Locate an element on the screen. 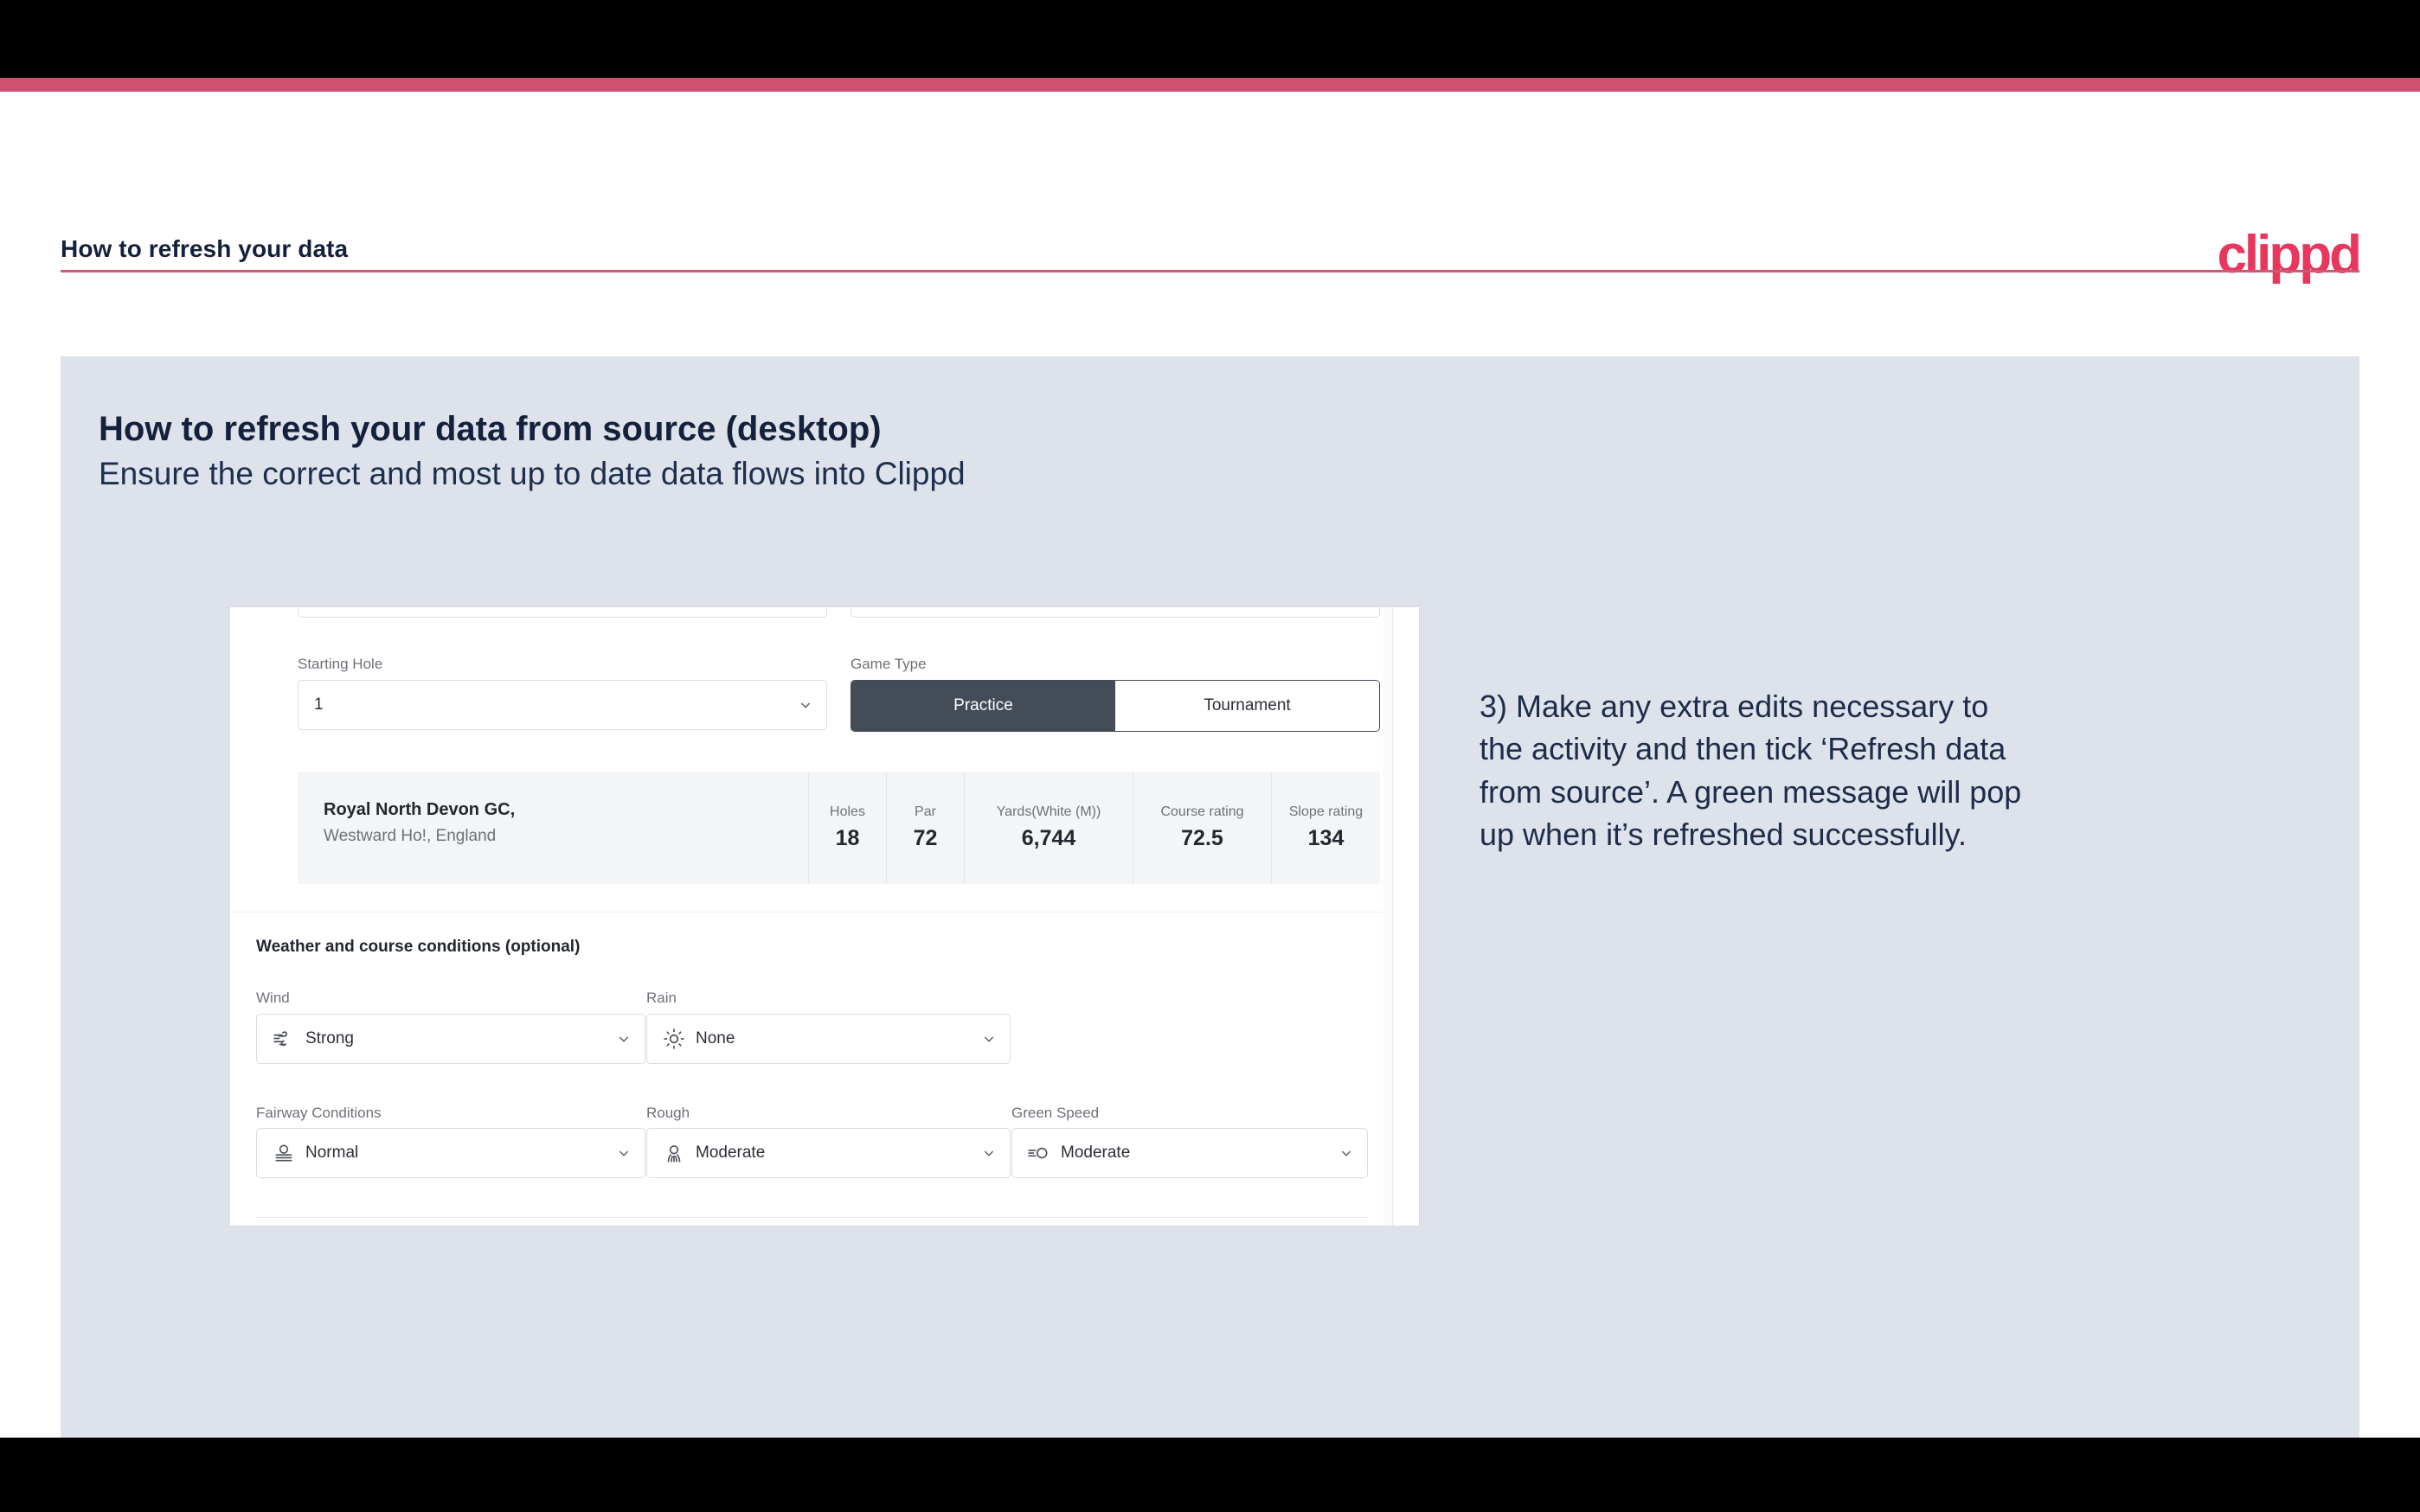 The width and height of the screenshot is (2420, 1512). starting-hole-value: 1 is located at coordinates (319, 704).